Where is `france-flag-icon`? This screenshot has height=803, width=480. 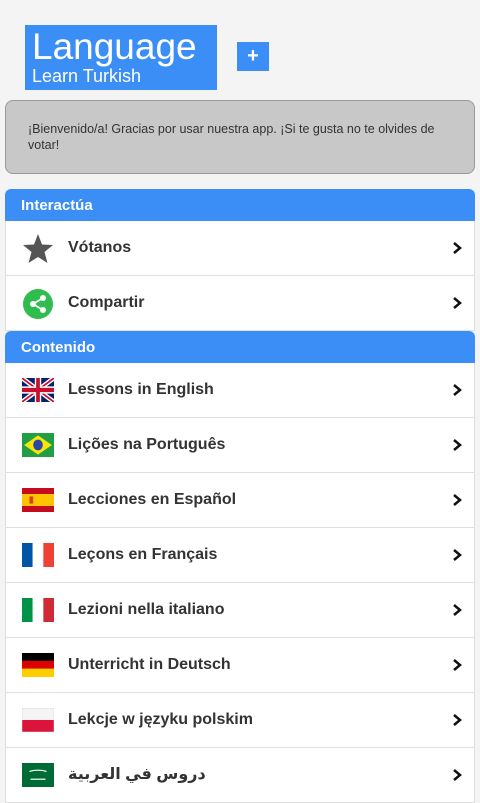 france-flag-icon is located at coordinates (38, 555).